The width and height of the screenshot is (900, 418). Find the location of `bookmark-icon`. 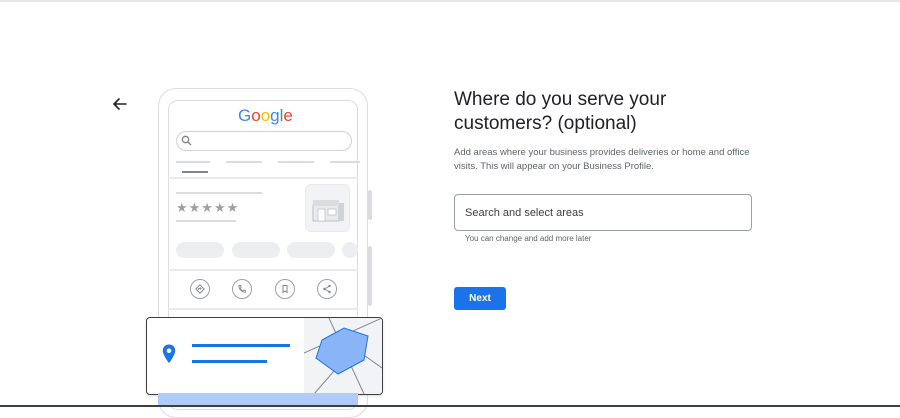

bookmark-icon is located at coordinates (285, 289).